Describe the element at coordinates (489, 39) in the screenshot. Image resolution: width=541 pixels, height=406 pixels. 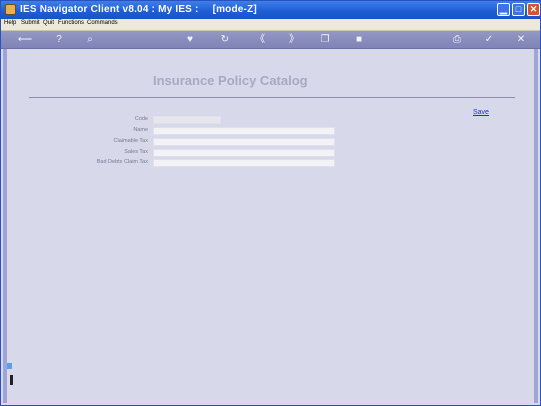
I see `ok-icon: ✓` at that location.